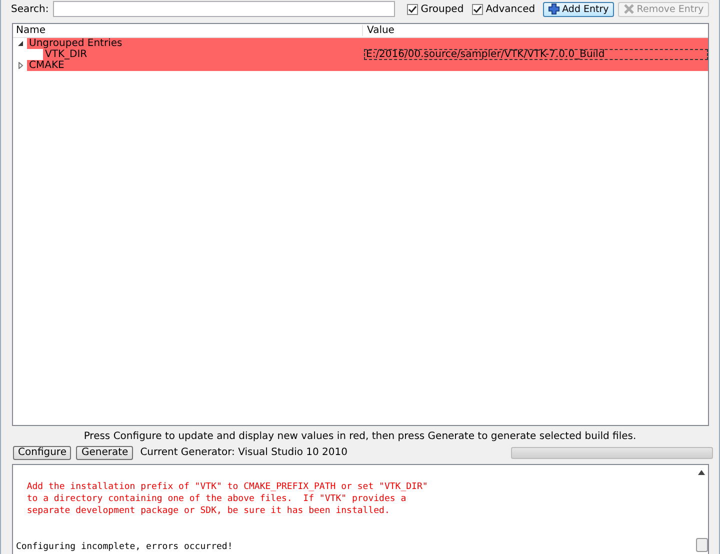 This screenshot has width=720, height=554. Describe the element at coordinates (554, 9) in the screenshot. I see `plus-icon` at that location.